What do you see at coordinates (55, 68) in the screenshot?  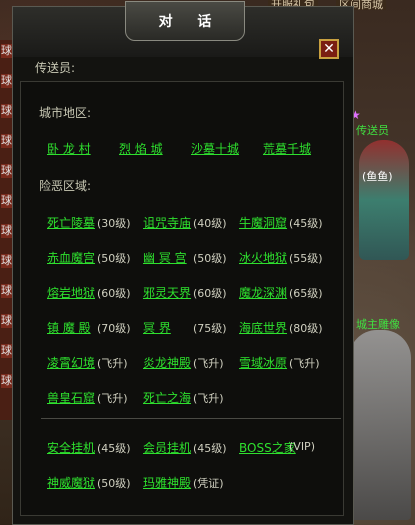 I see `speaker-label: 传送员:` at bounding box center [55, 68].